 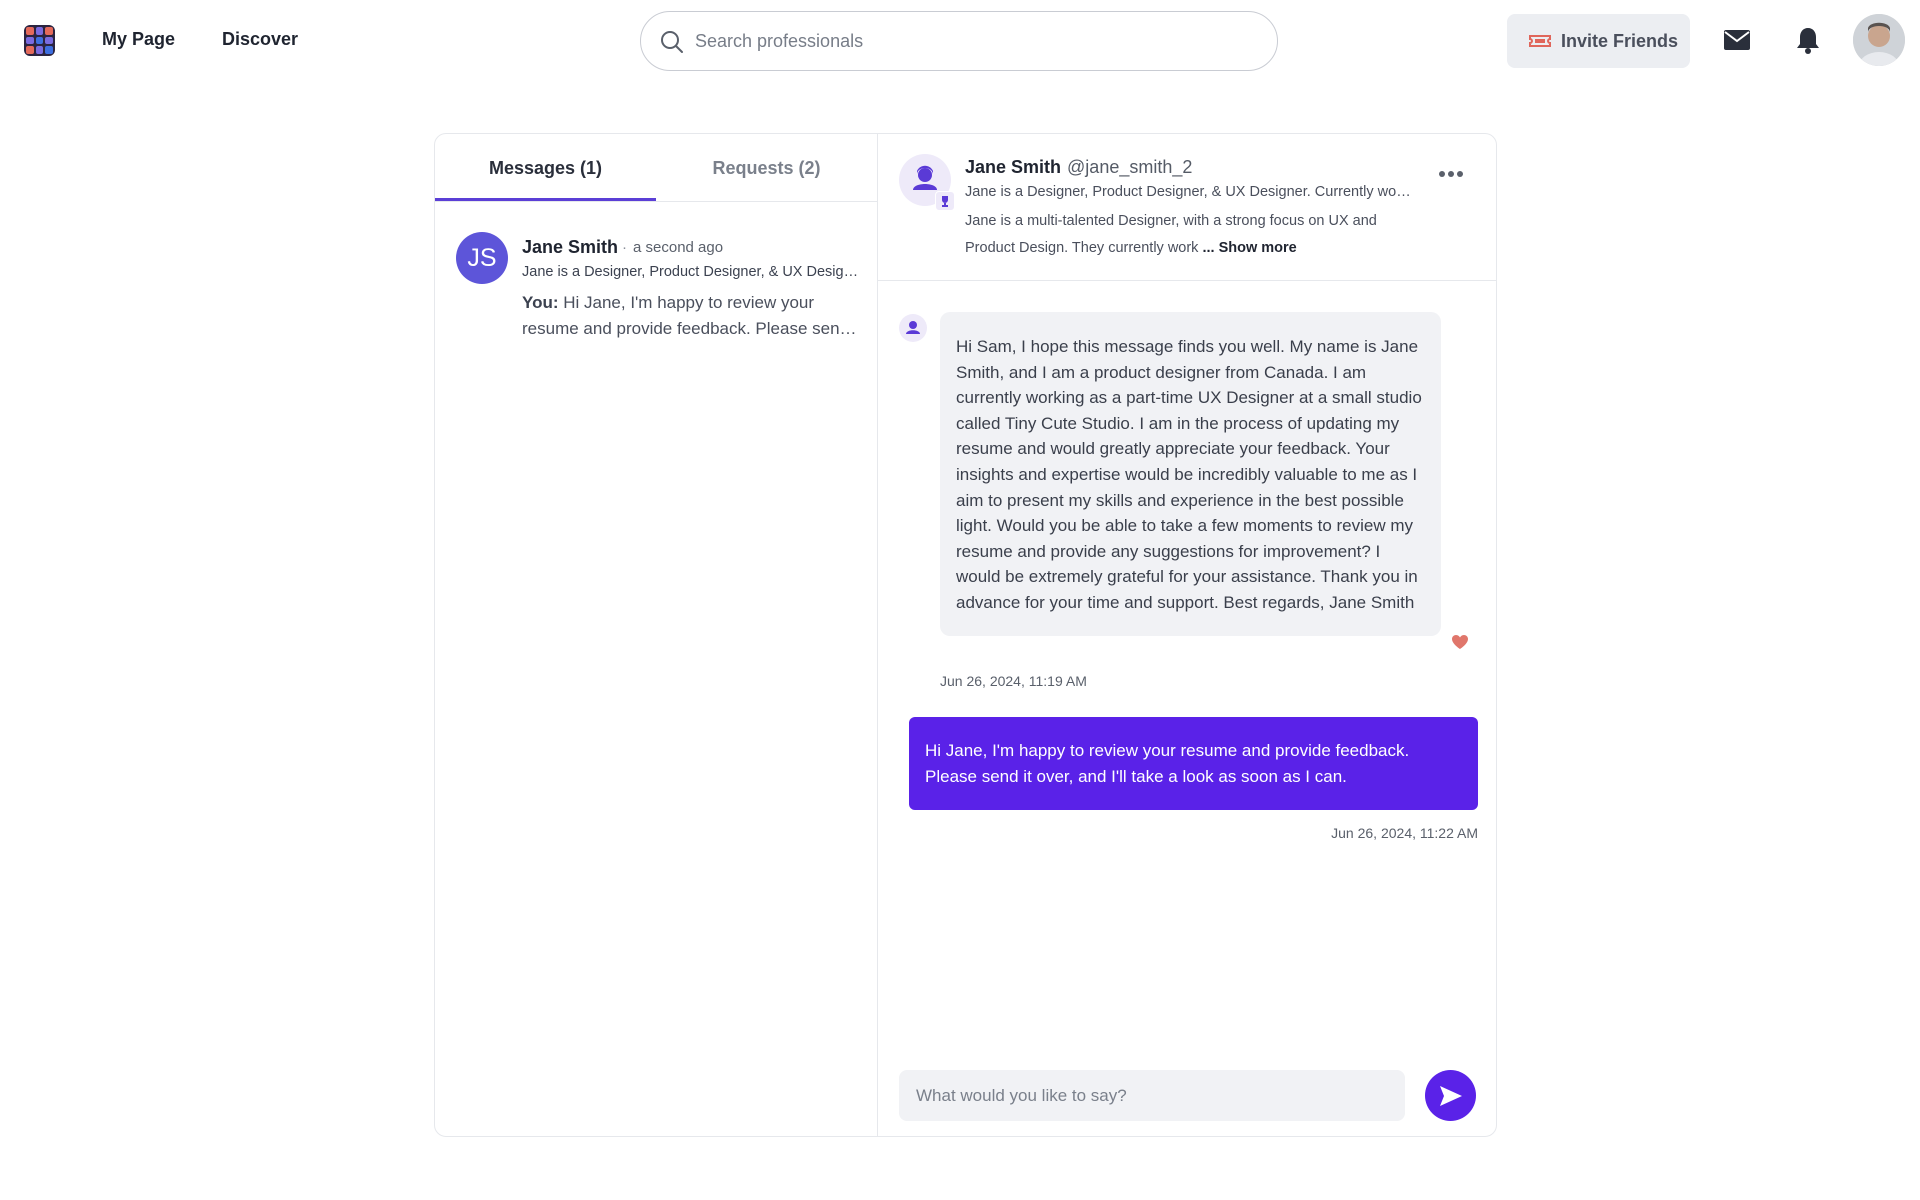 I want to click on nav-discover-link: Discover, so click(x=260, y=39).